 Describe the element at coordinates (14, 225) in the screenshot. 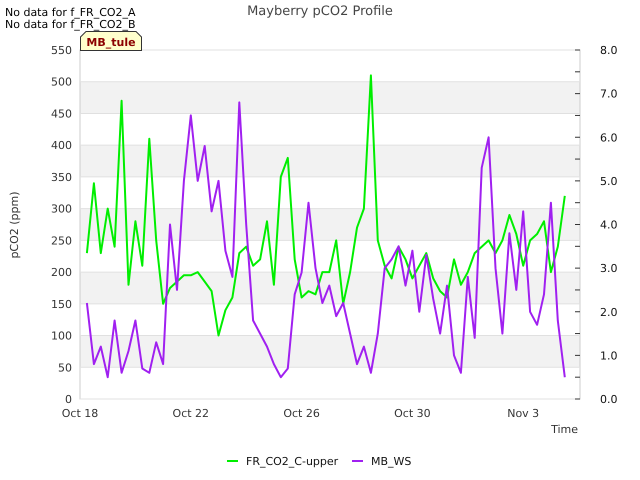

I see `y-axis-title: pCO2 (ppm)` at that location.